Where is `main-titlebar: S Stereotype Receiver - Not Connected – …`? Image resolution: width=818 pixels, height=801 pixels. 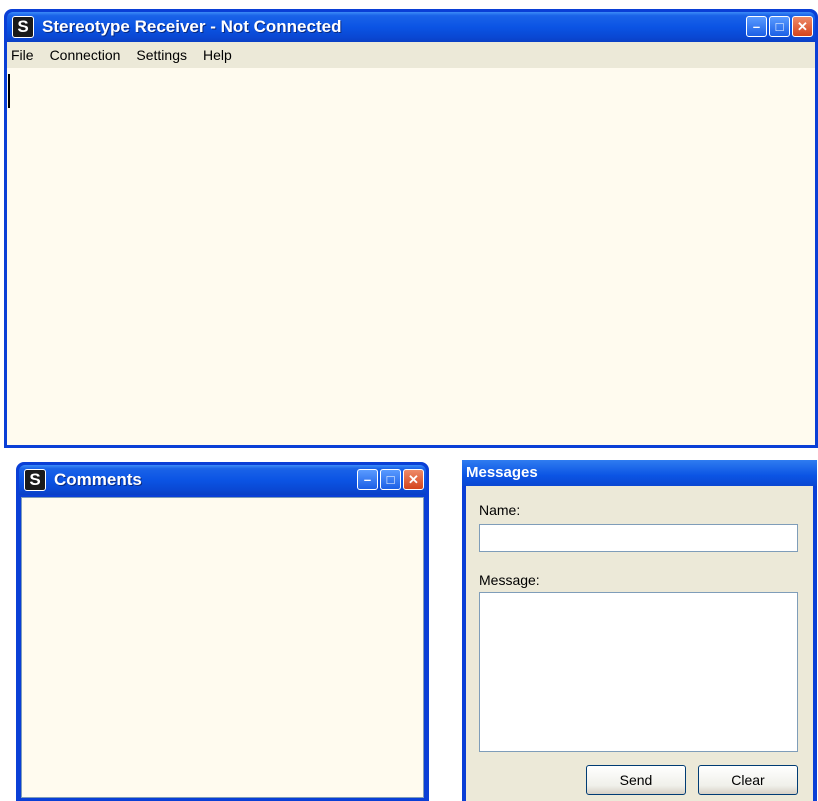 main-titlebar: S Stereotype Receiver - Not Connected – … is located at coordinates (411, 27).